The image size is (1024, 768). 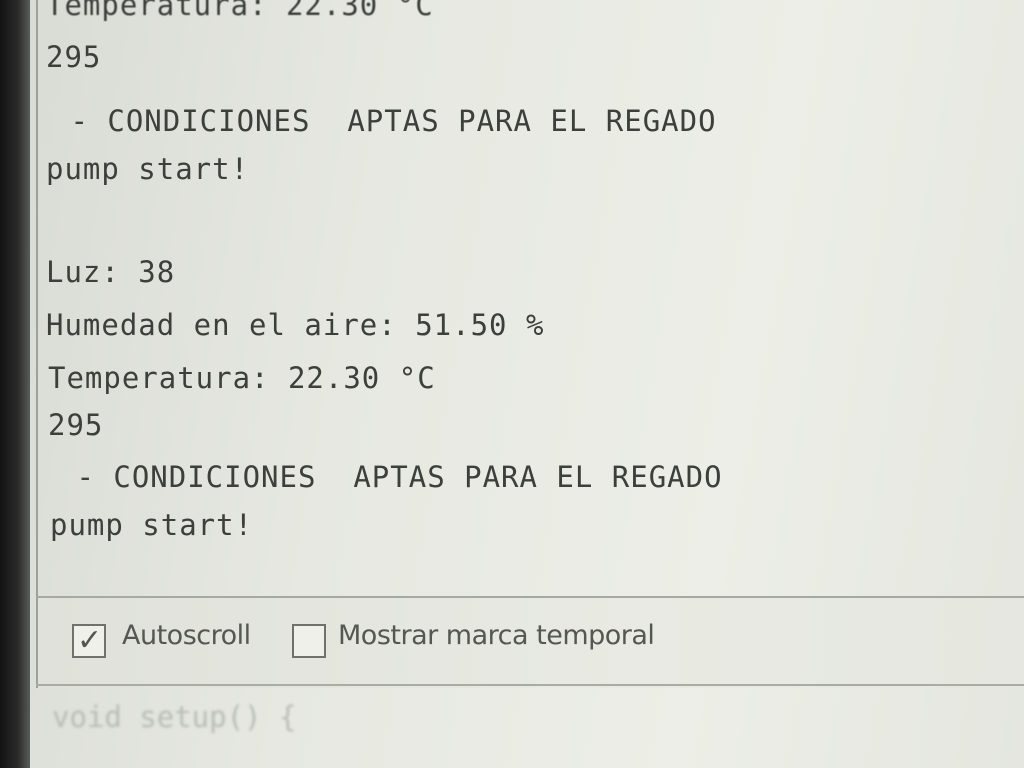 I want to click on checkmark-icon: ✓, so click(x=90, y=640).